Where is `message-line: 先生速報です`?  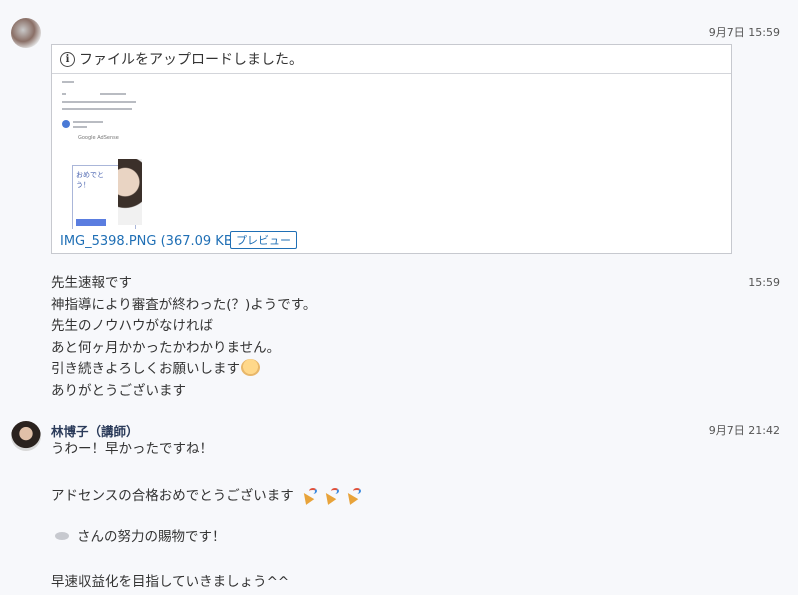 message-line: 先生速報です is located at coordinates (91, 283).